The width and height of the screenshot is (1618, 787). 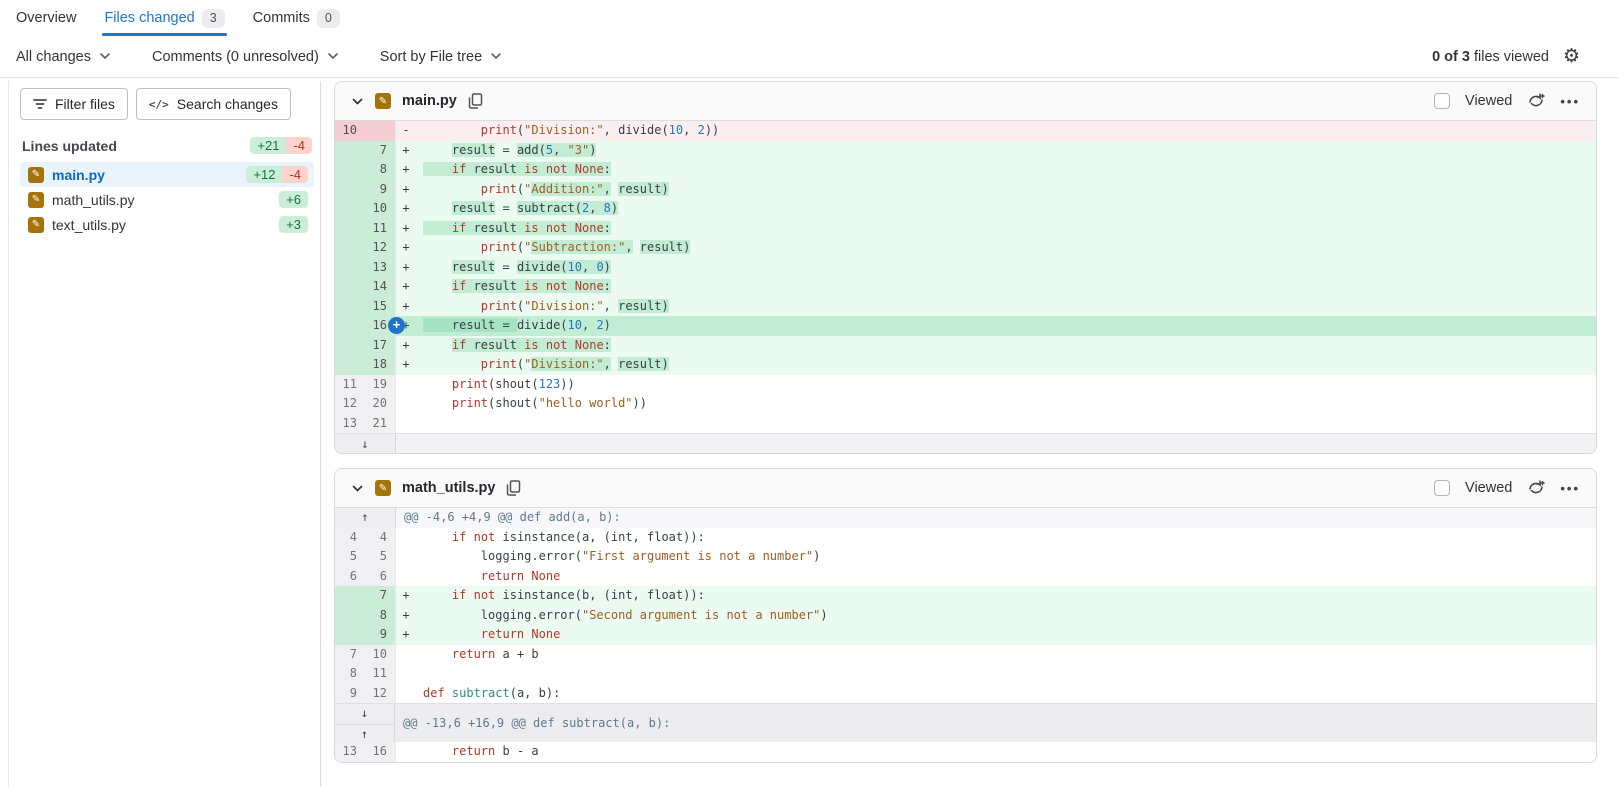 I want to click on commits-count-badge: 0, so click(x=328, y=18).